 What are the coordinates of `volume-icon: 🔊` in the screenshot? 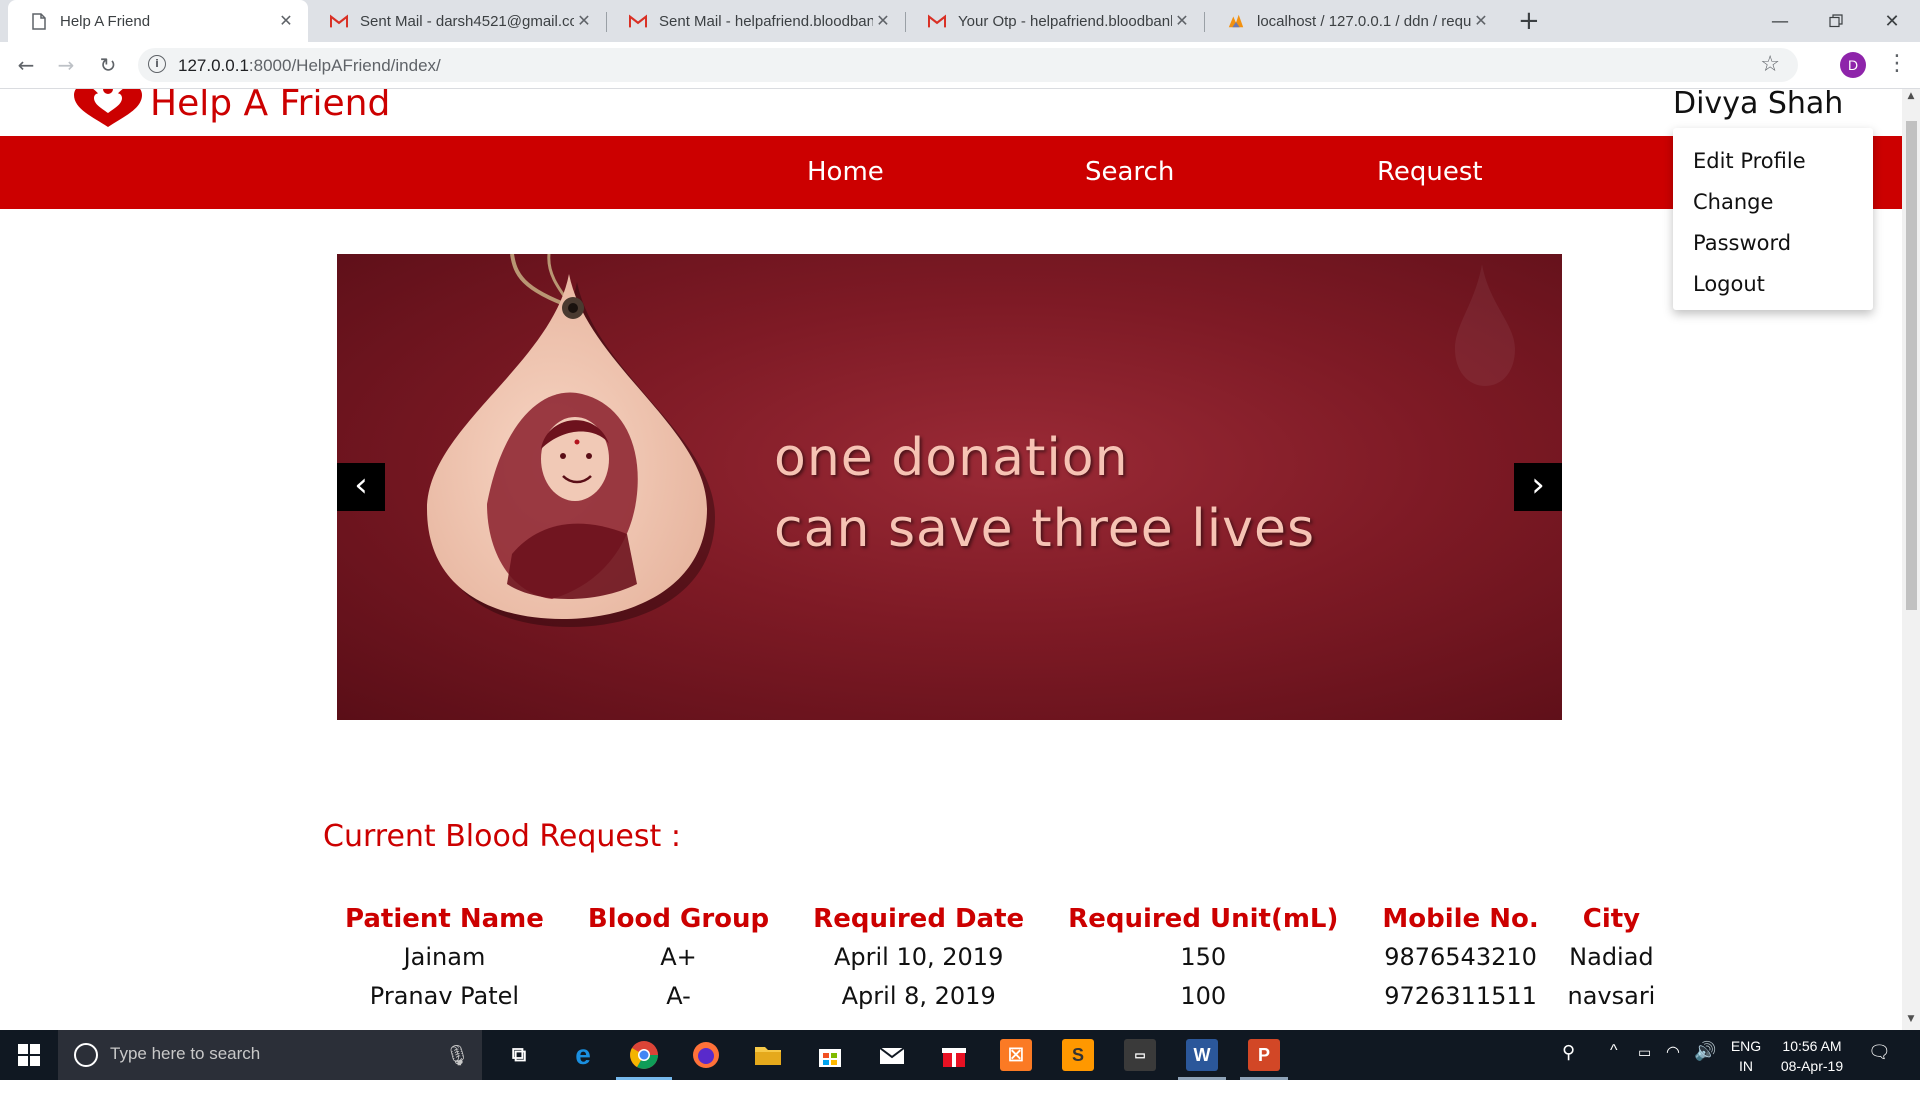 It's located at (1705, 1066).